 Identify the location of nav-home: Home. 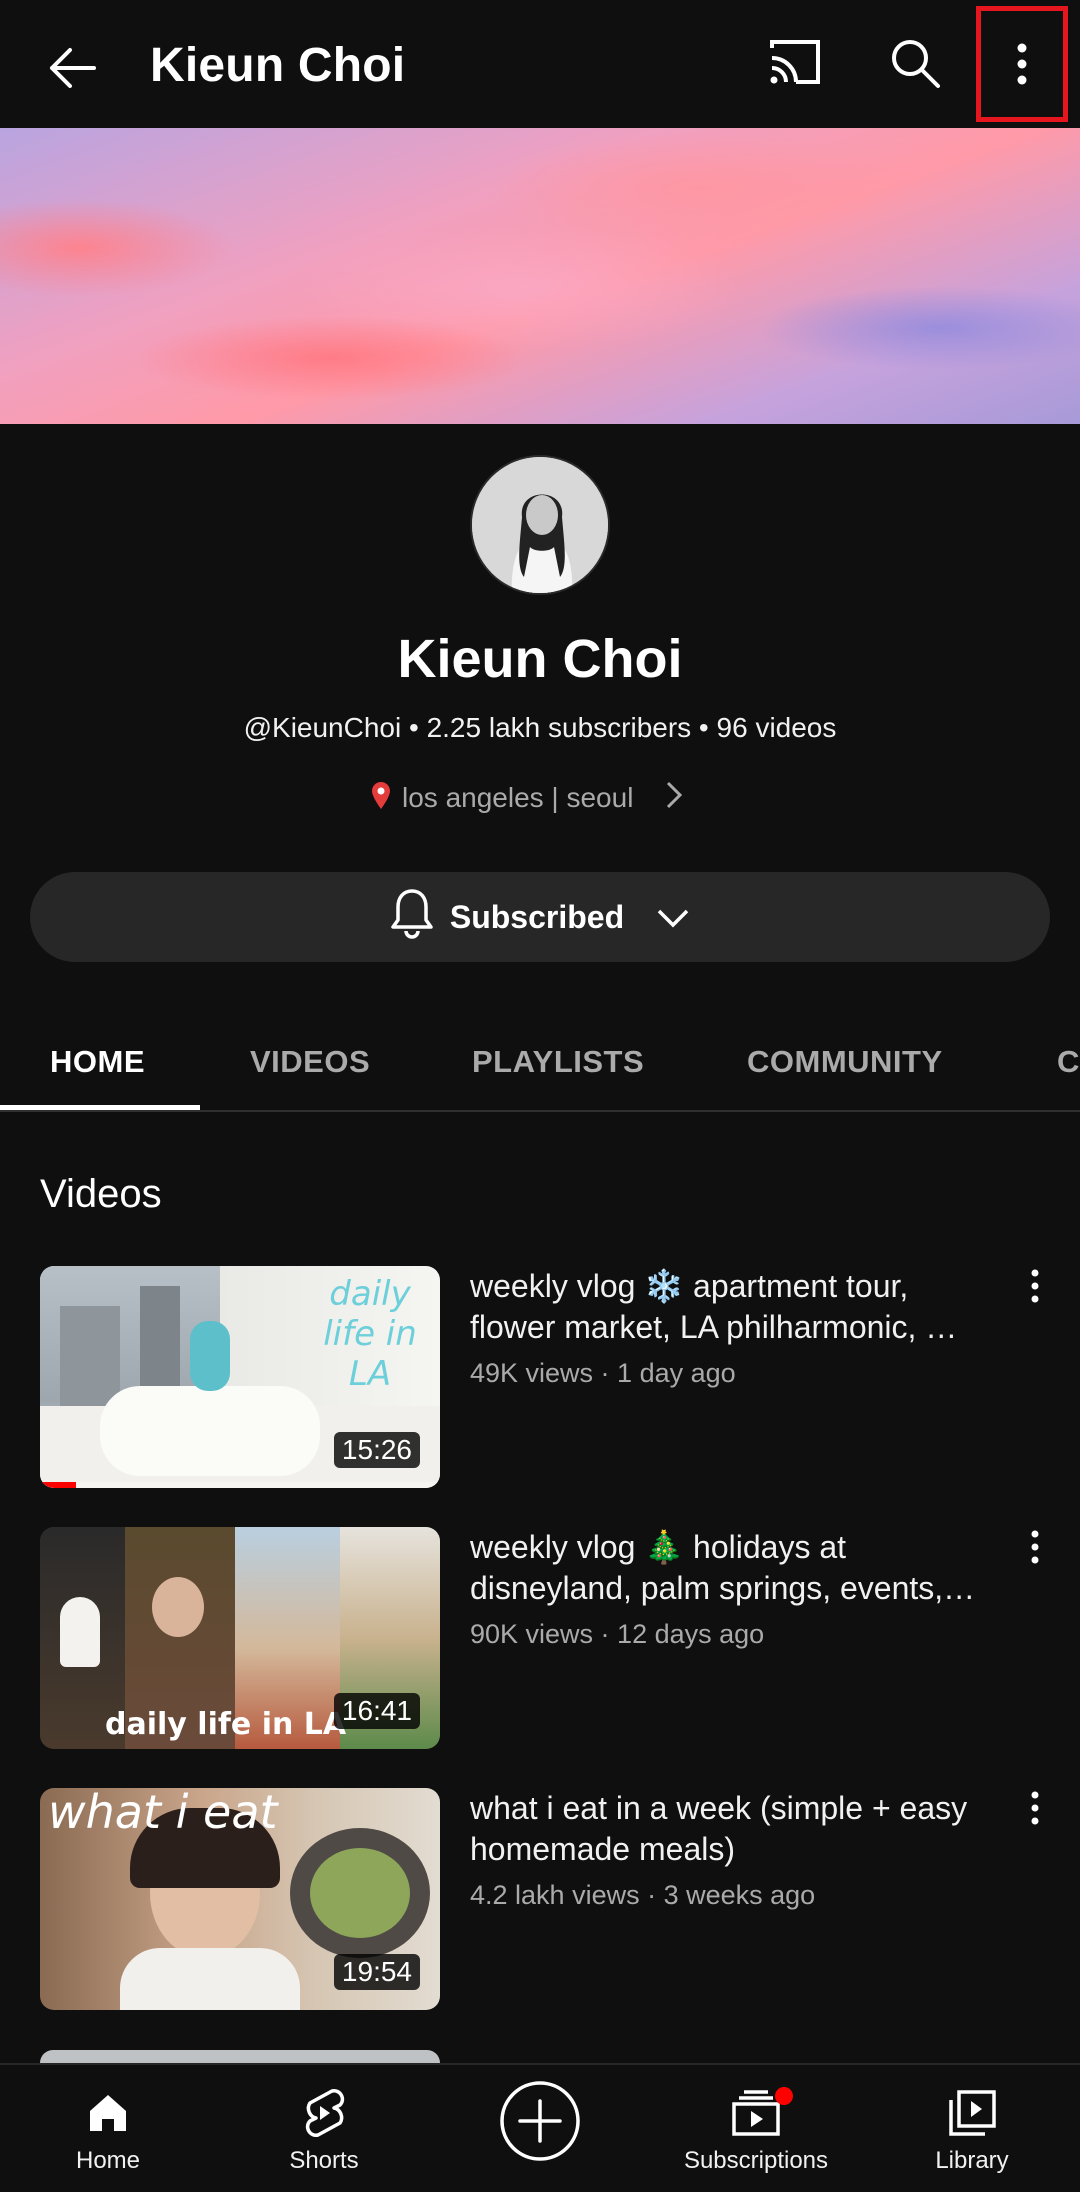
(108, 2128).